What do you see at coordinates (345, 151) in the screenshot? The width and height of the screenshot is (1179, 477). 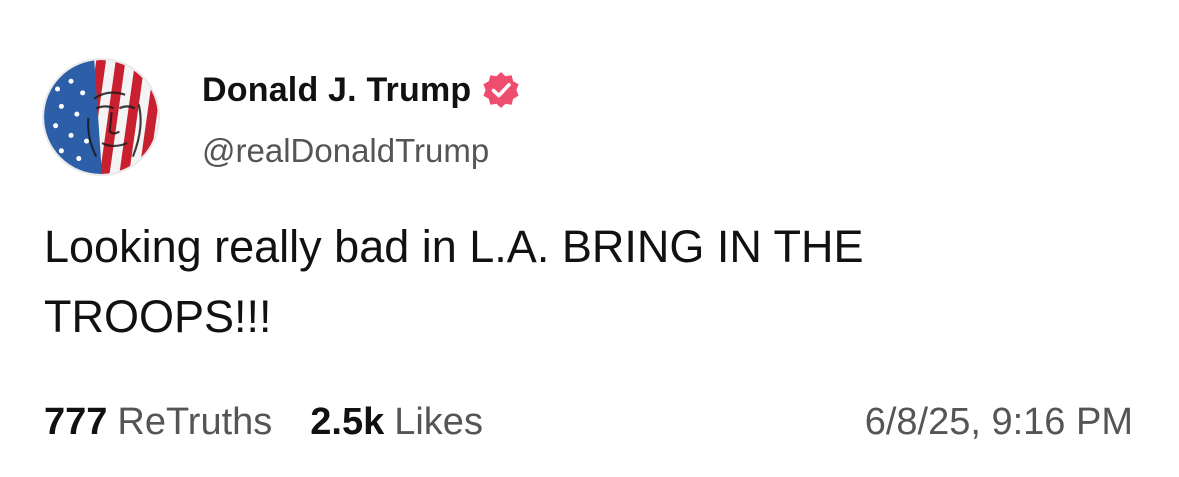 I see `author-handle: @realDonaldTrump` at bounding box center [345, 151].